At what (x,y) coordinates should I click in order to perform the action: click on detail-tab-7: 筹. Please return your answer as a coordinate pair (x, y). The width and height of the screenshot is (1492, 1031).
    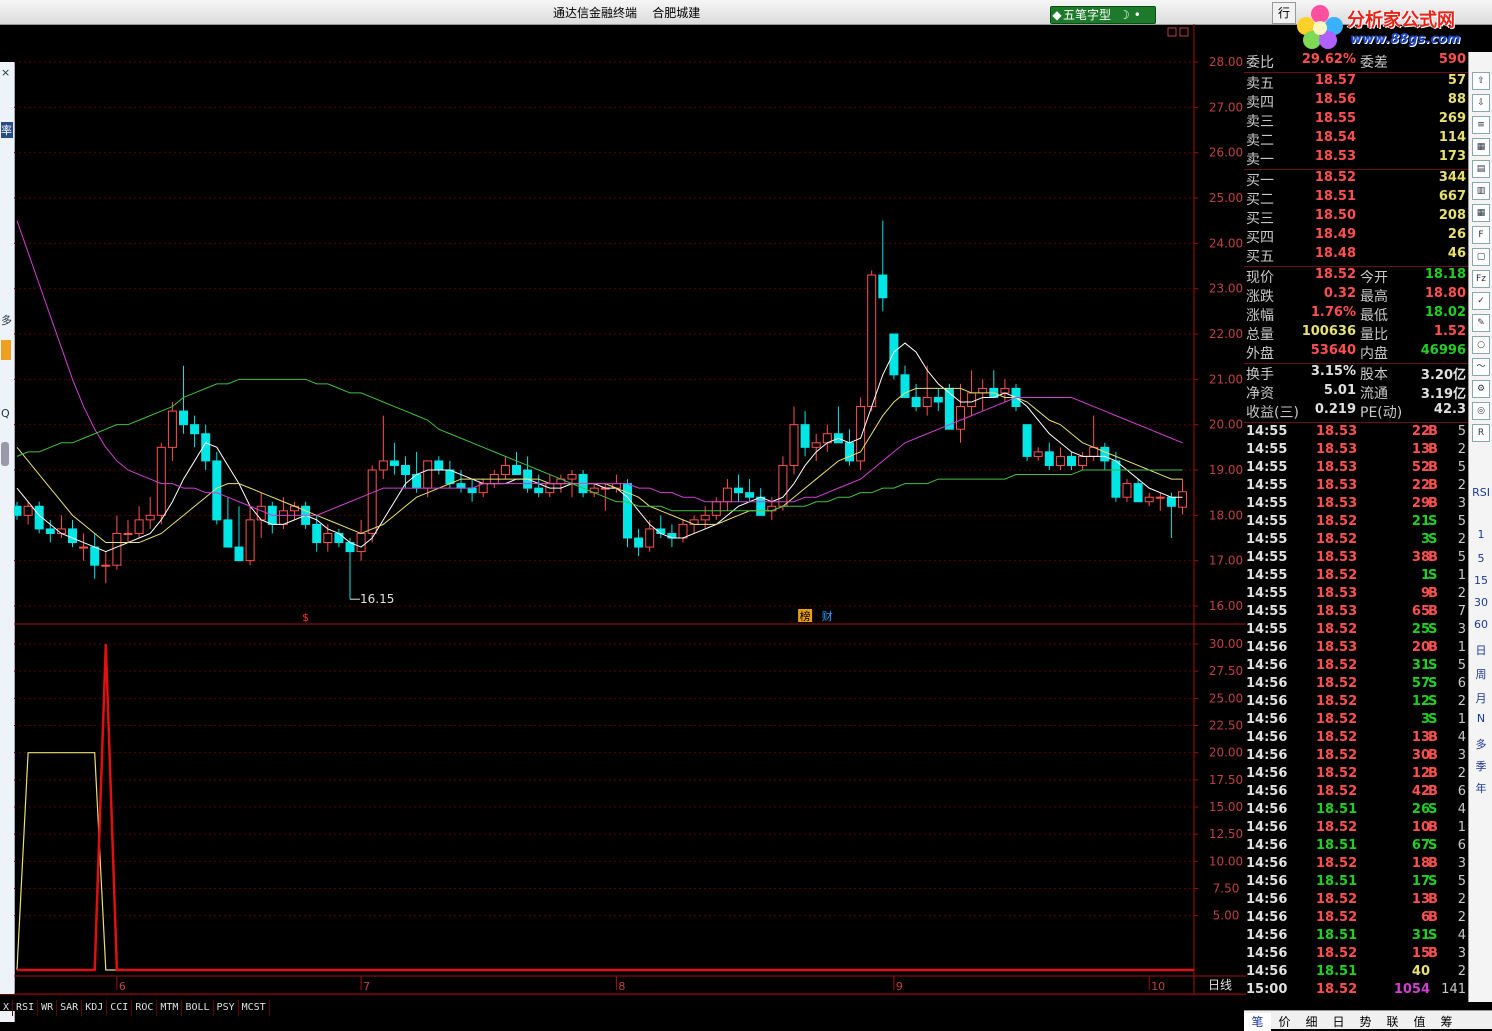
    Looking at the image, I should click on (1446, 1022).